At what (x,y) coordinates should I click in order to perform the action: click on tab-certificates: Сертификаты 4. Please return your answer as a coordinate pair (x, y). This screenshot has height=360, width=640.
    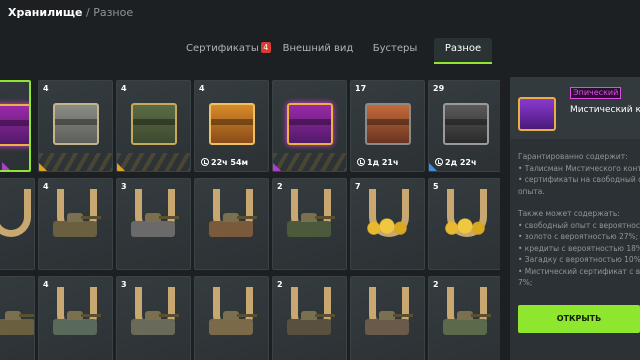
    Looking at the image, I should click on (228, 51).